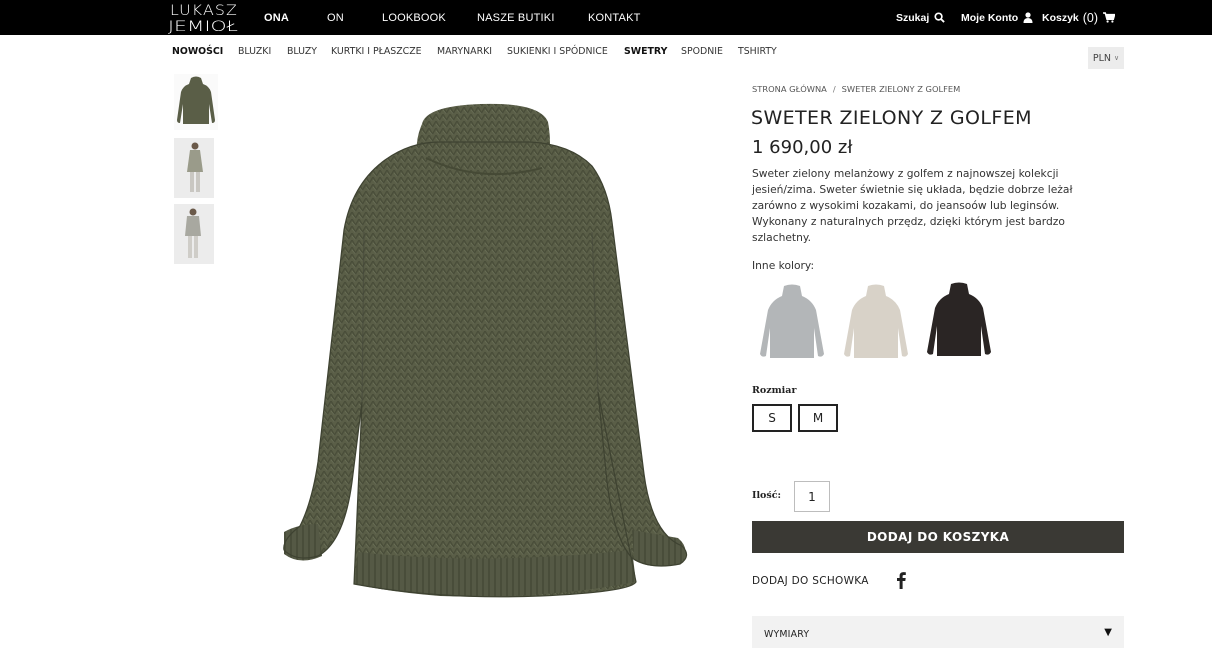  I want to click on logo-wordmark: LUKASZ JEMIOŁ, so click(203, 18).